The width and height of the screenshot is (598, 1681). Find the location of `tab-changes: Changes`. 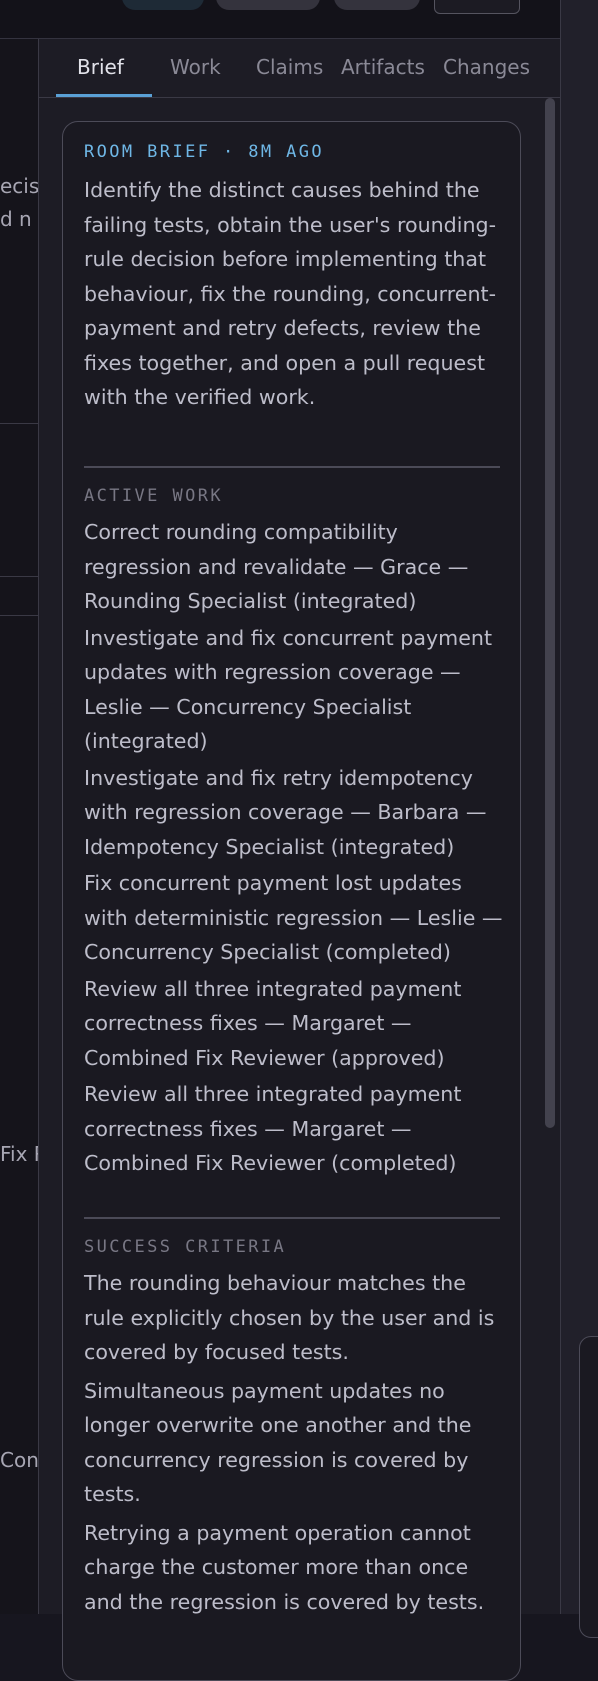

tab-changes: Changes is located at coordinates (486, 67).